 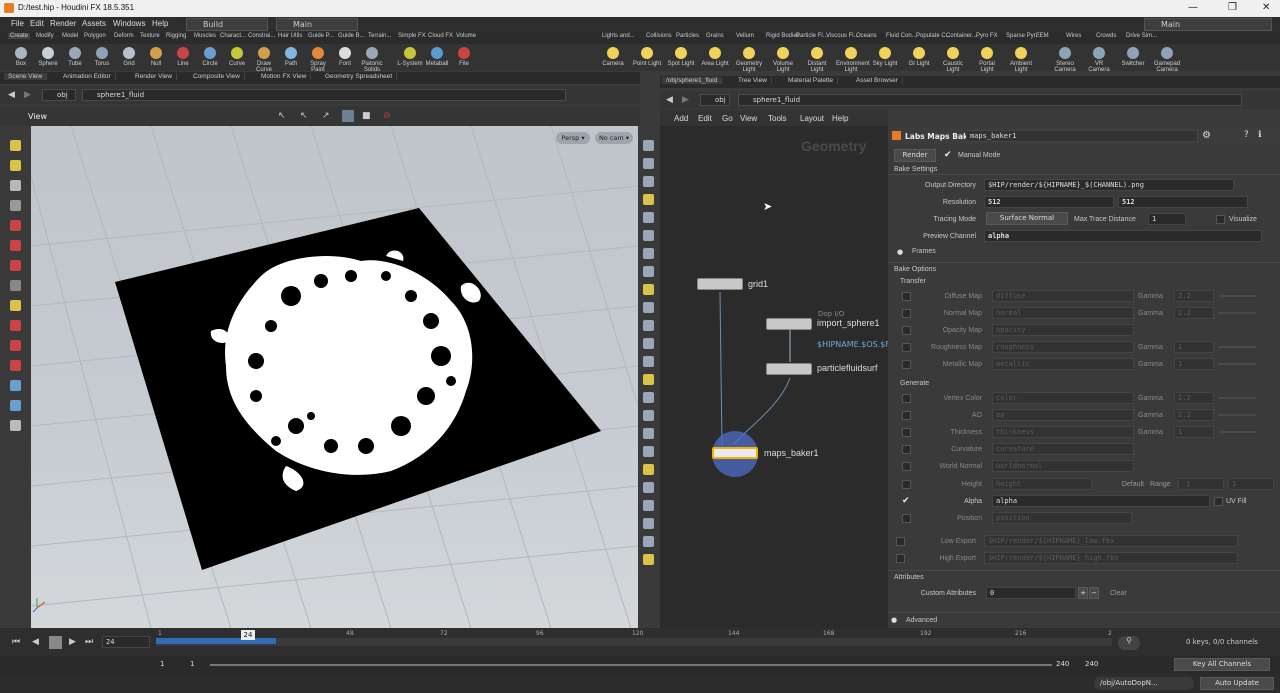 What do you see at coordinates (192, 664) in the screenshot?
I see `range-start-2: 1` at bounding box center [192, 664].